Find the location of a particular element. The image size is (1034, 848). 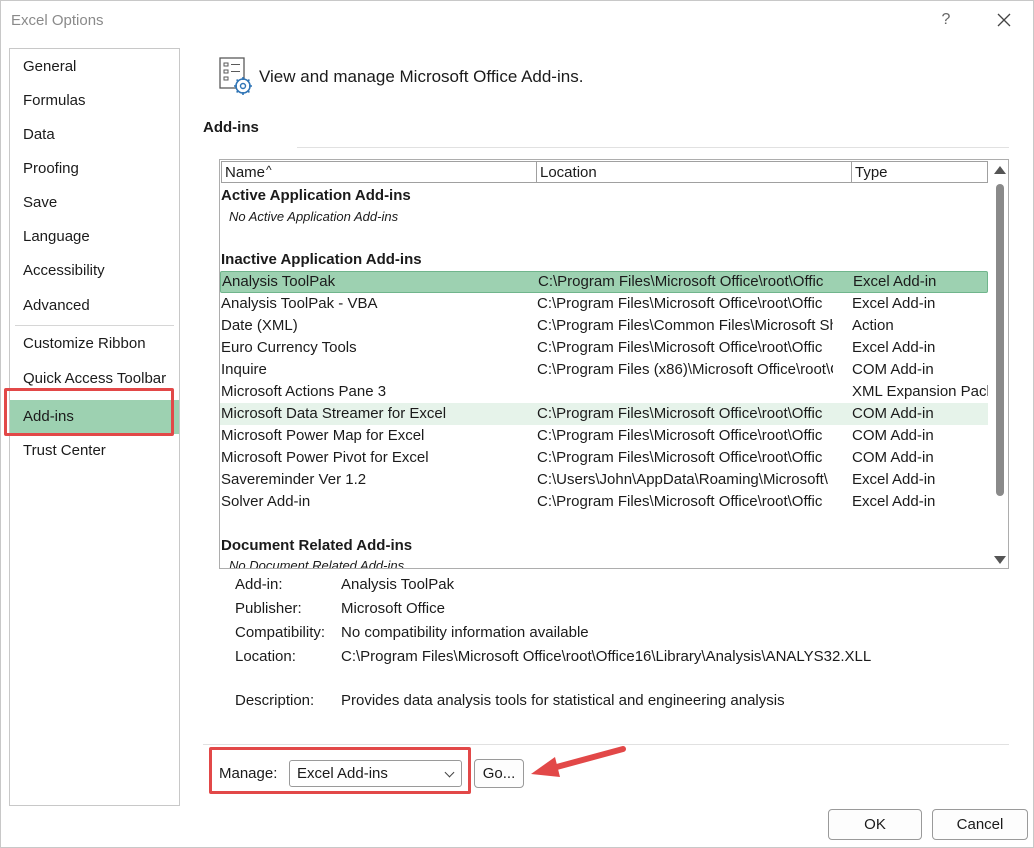

group-title-active: Active Application Add-ins is located at coordinates (316, 195).